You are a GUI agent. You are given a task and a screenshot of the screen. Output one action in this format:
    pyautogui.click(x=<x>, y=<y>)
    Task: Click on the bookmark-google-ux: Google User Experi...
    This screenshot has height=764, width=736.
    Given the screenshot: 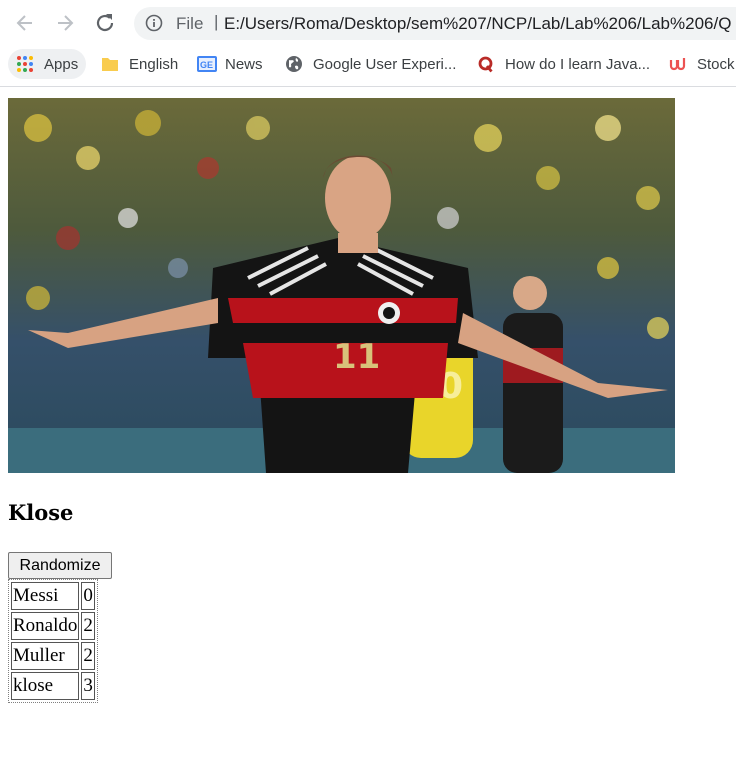 What is the action you would take?
    pyautogui.click(x=370, y=64)
    